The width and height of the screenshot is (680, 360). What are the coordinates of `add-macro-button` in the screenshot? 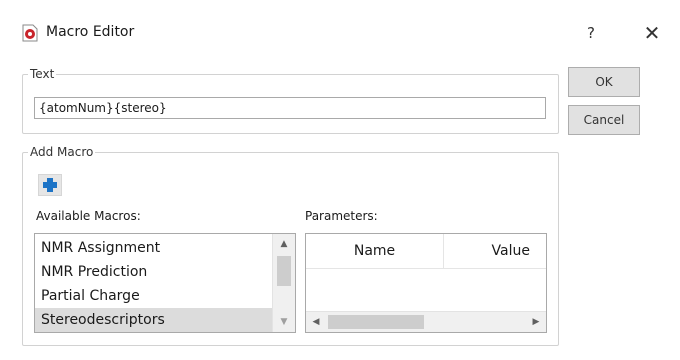 It's located at (50, 185).